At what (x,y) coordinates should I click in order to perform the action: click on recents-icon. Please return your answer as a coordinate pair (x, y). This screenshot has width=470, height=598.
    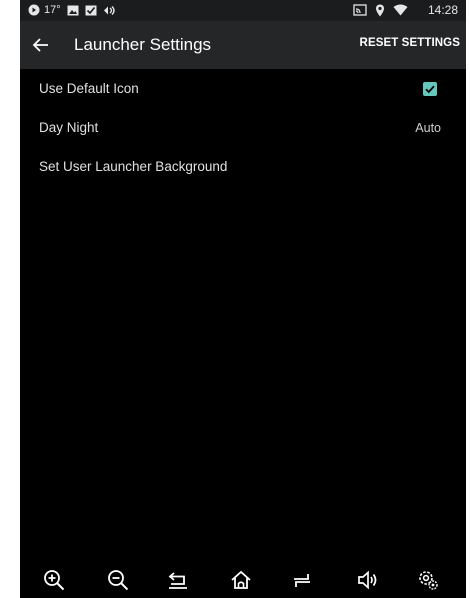
    Looking at the image, I should click on (302, 580).